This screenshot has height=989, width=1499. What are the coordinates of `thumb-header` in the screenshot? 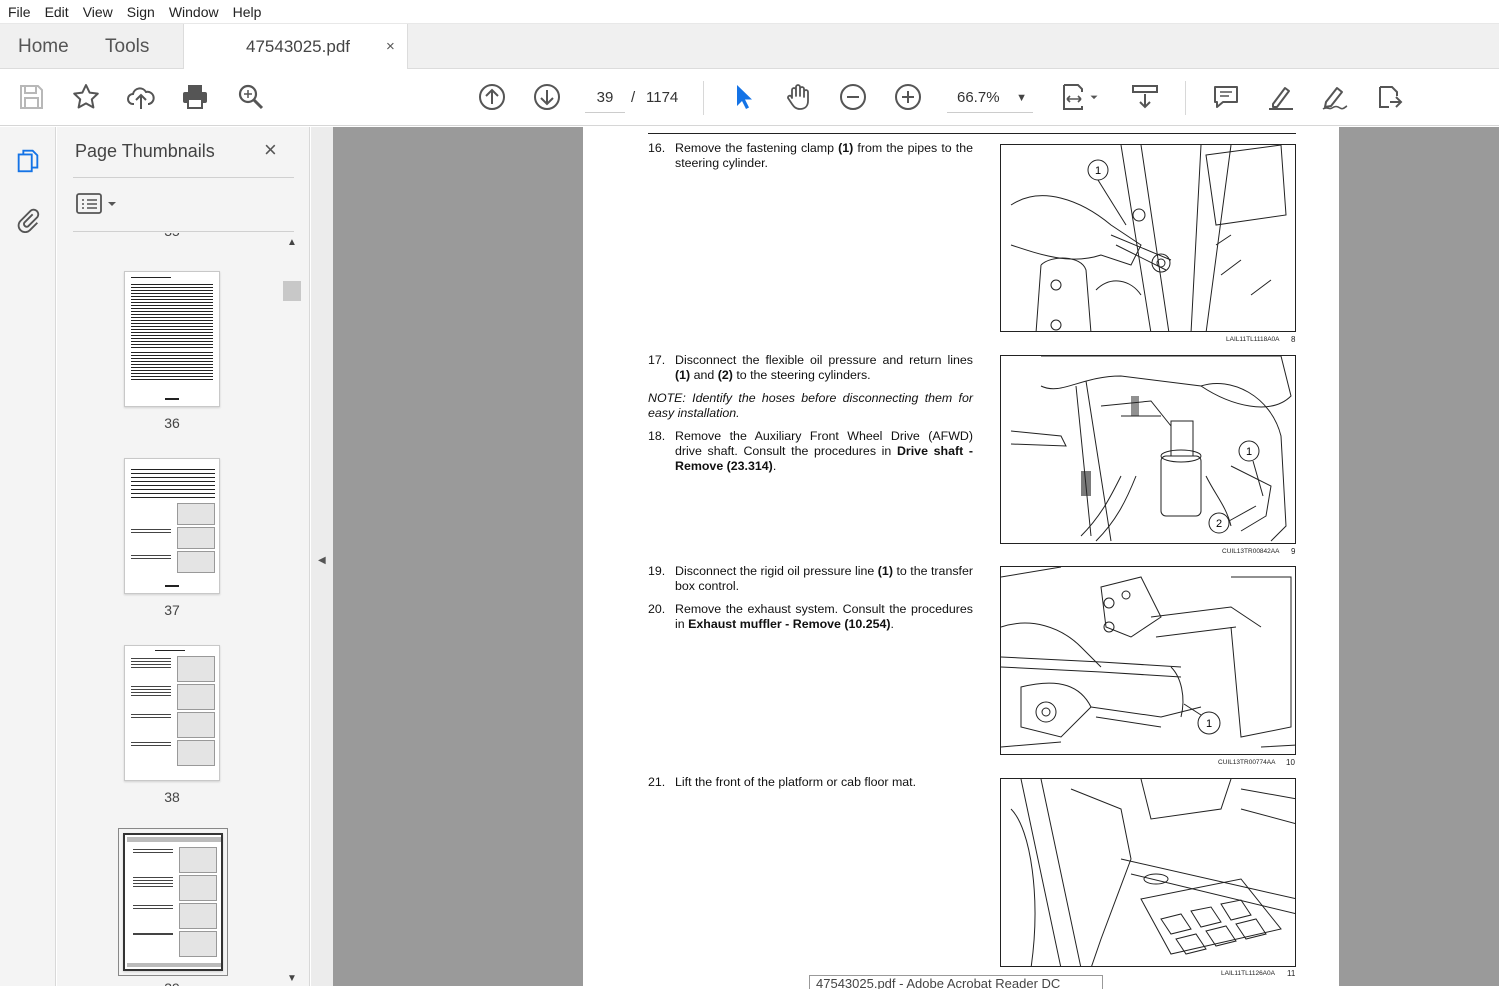 It's located at (174, 839).